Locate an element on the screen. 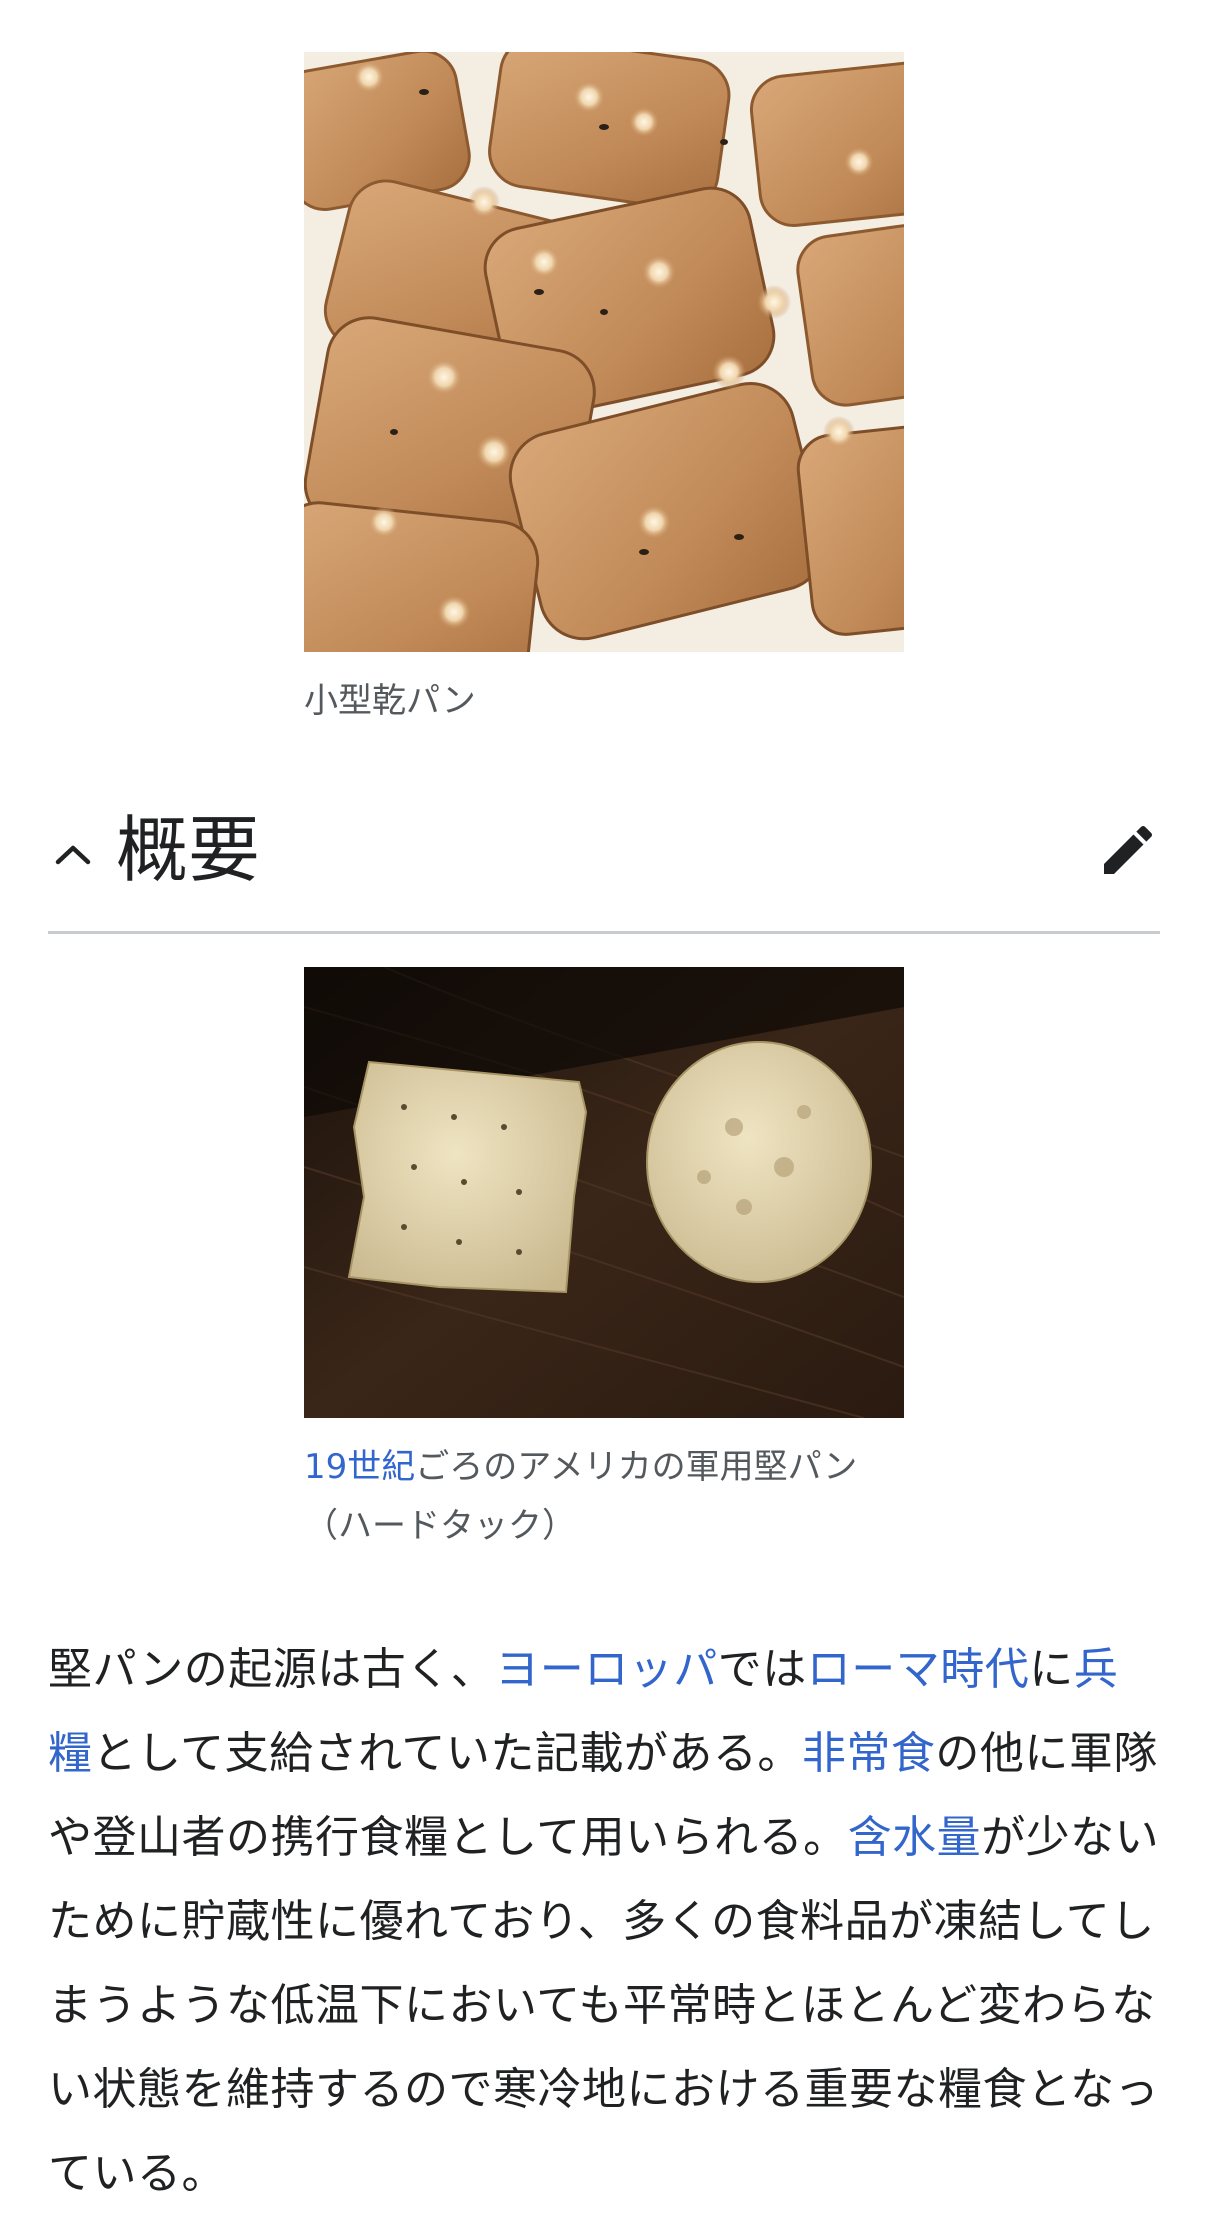 This screenshot has height=2216, width=1206. chevron-up-icon is located at coordinates (73, 855).